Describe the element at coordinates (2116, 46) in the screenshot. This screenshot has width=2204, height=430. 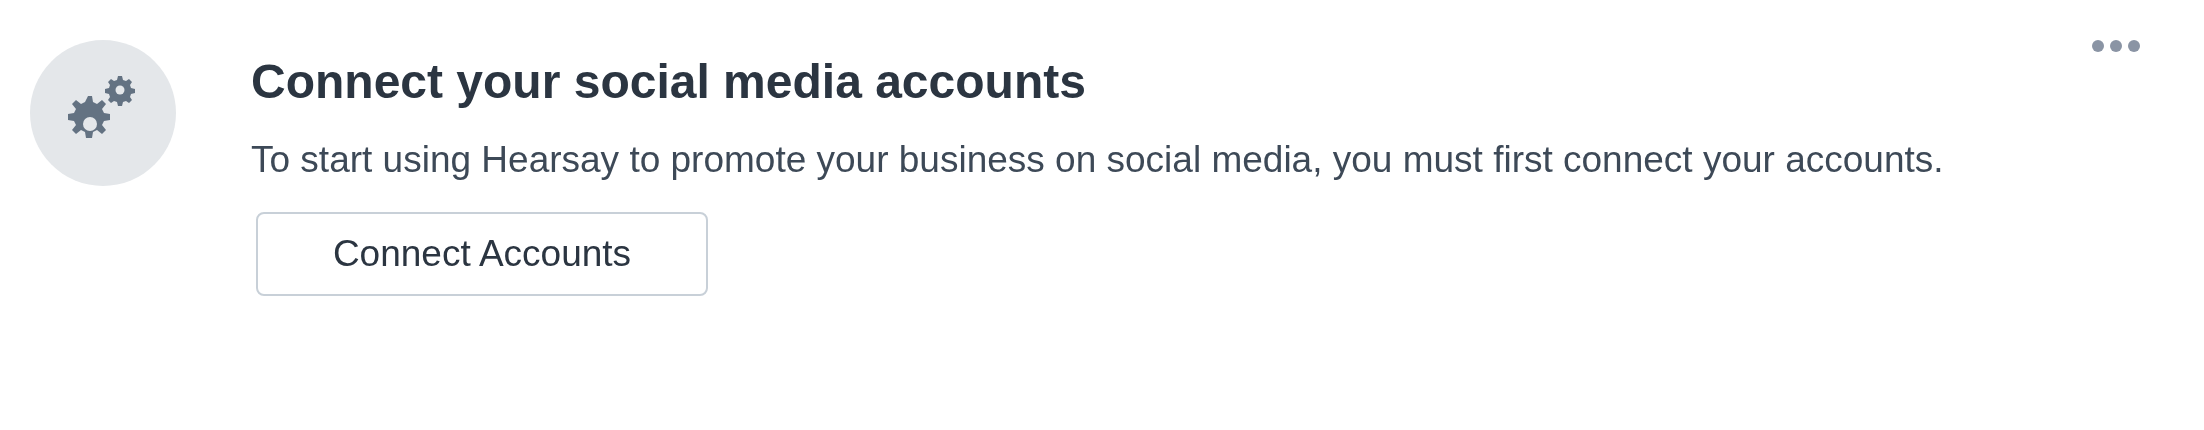
I see `more-options-icon` at that location.